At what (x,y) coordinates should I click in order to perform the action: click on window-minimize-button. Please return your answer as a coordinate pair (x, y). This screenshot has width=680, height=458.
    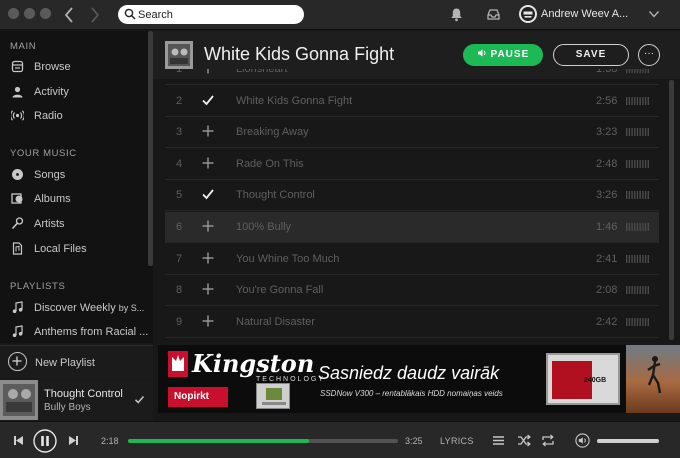
    Looking at the image, I should click on (29, 13).